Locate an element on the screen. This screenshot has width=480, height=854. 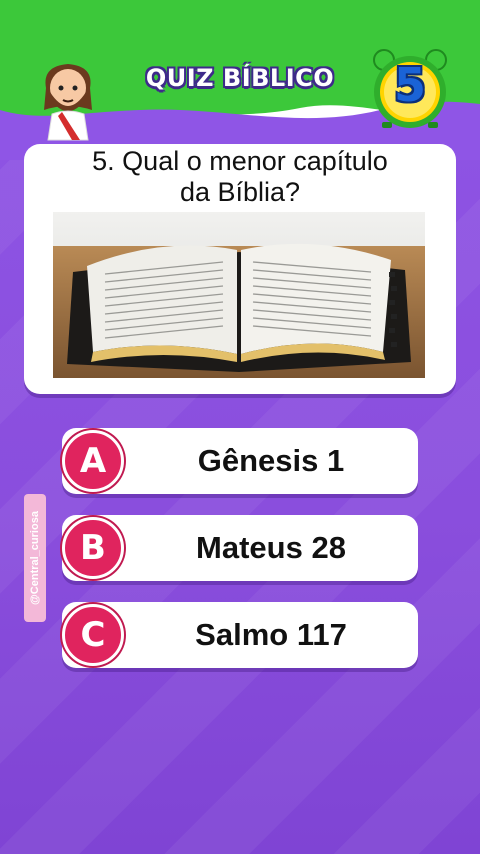
jesus-cartoon-icon is located at coordinates (68, 102).